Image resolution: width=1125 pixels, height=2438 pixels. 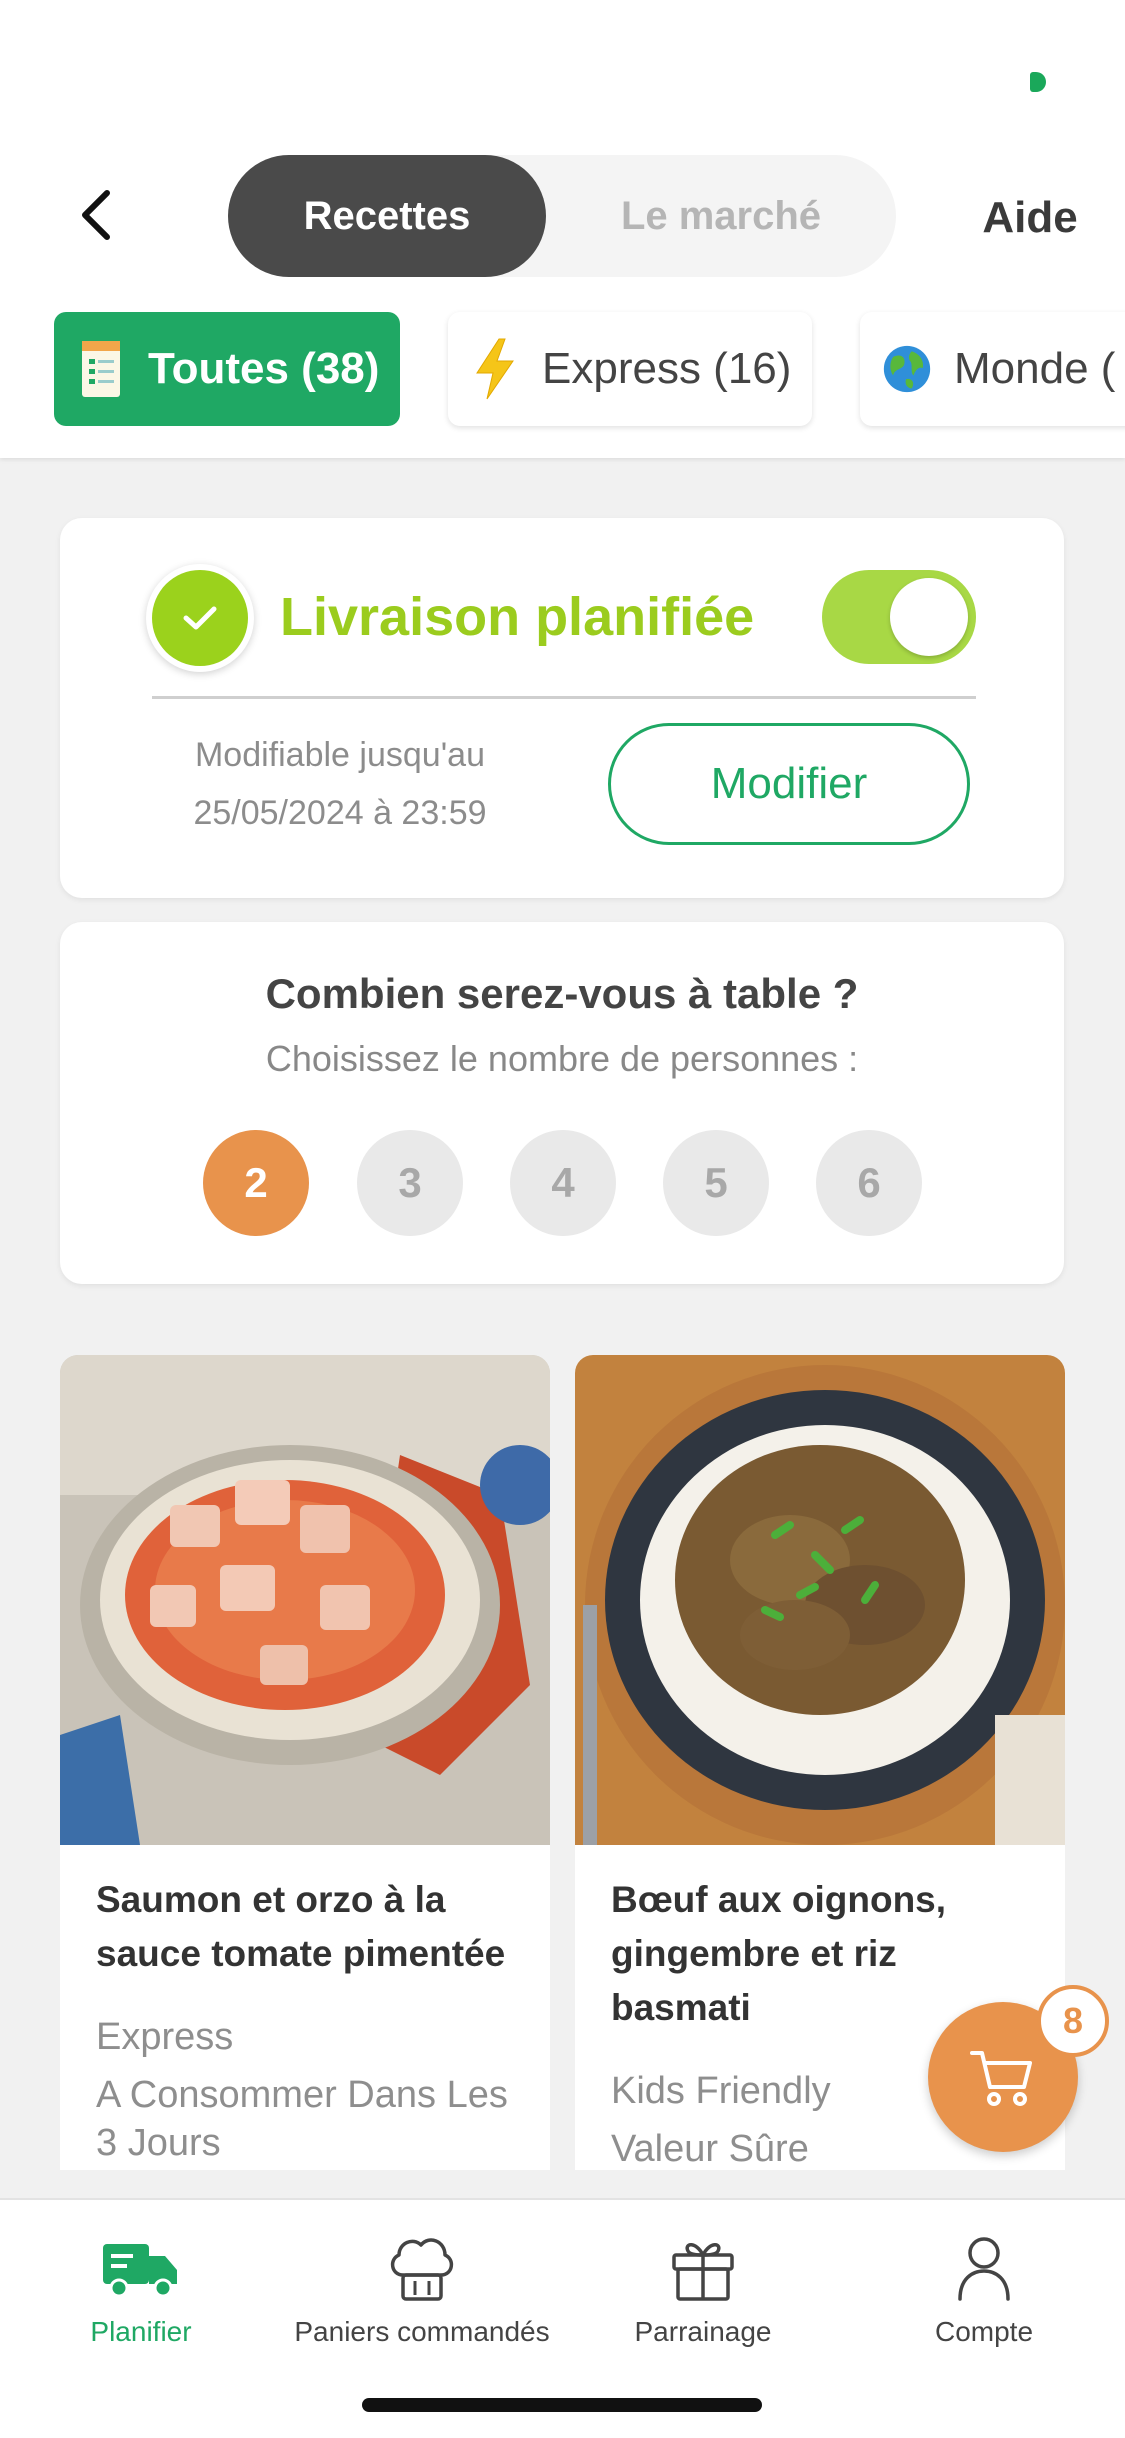 I want to click on globe-icon, so click(x=907, y=369).